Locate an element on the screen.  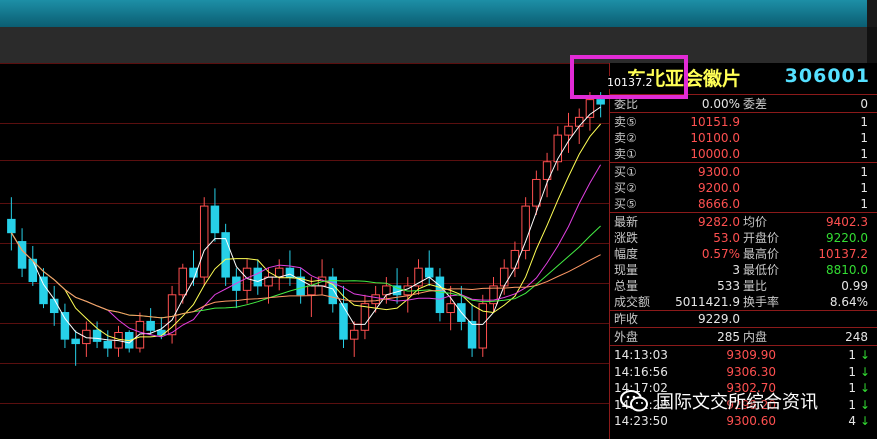
stats-row: 最新 9282.0 均价 9402.3 is located at coordinates (743, 222).